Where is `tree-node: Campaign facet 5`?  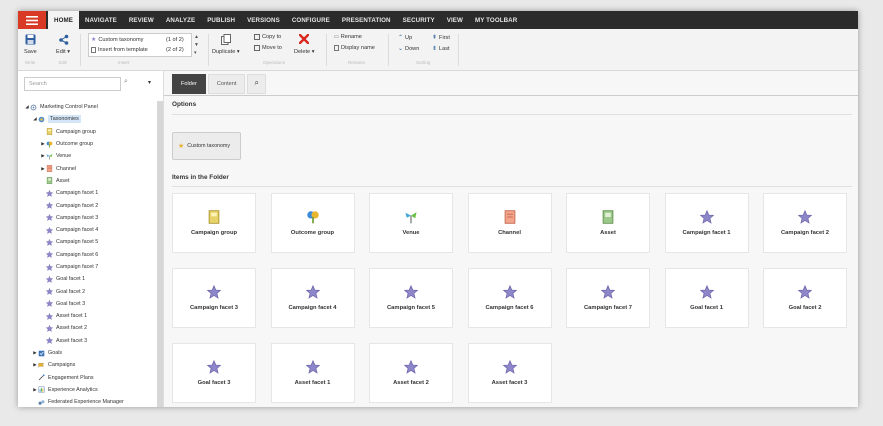
tree-node: Campaign facet 5 is located at coordinates (90, 242).